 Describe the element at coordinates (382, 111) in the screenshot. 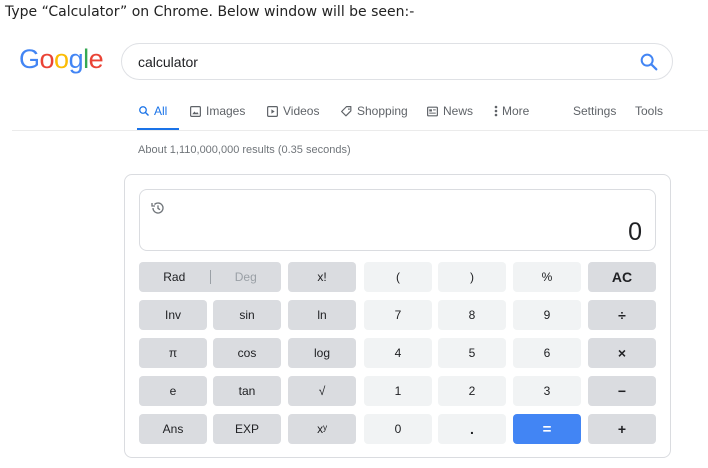

I see `tab-label: Shopping` at that location.